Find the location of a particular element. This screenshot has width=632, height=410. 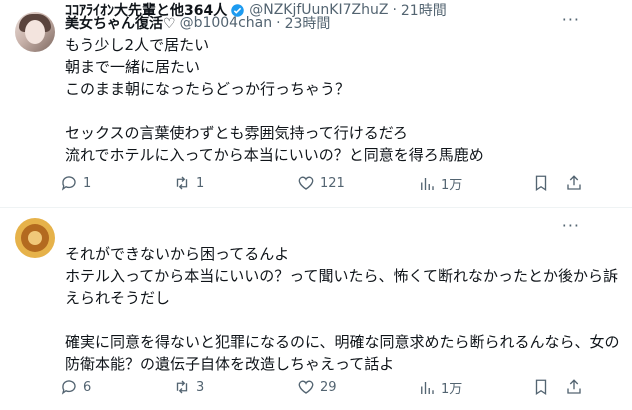

timestamp: 21時間 is located at coordinates (424, 10).